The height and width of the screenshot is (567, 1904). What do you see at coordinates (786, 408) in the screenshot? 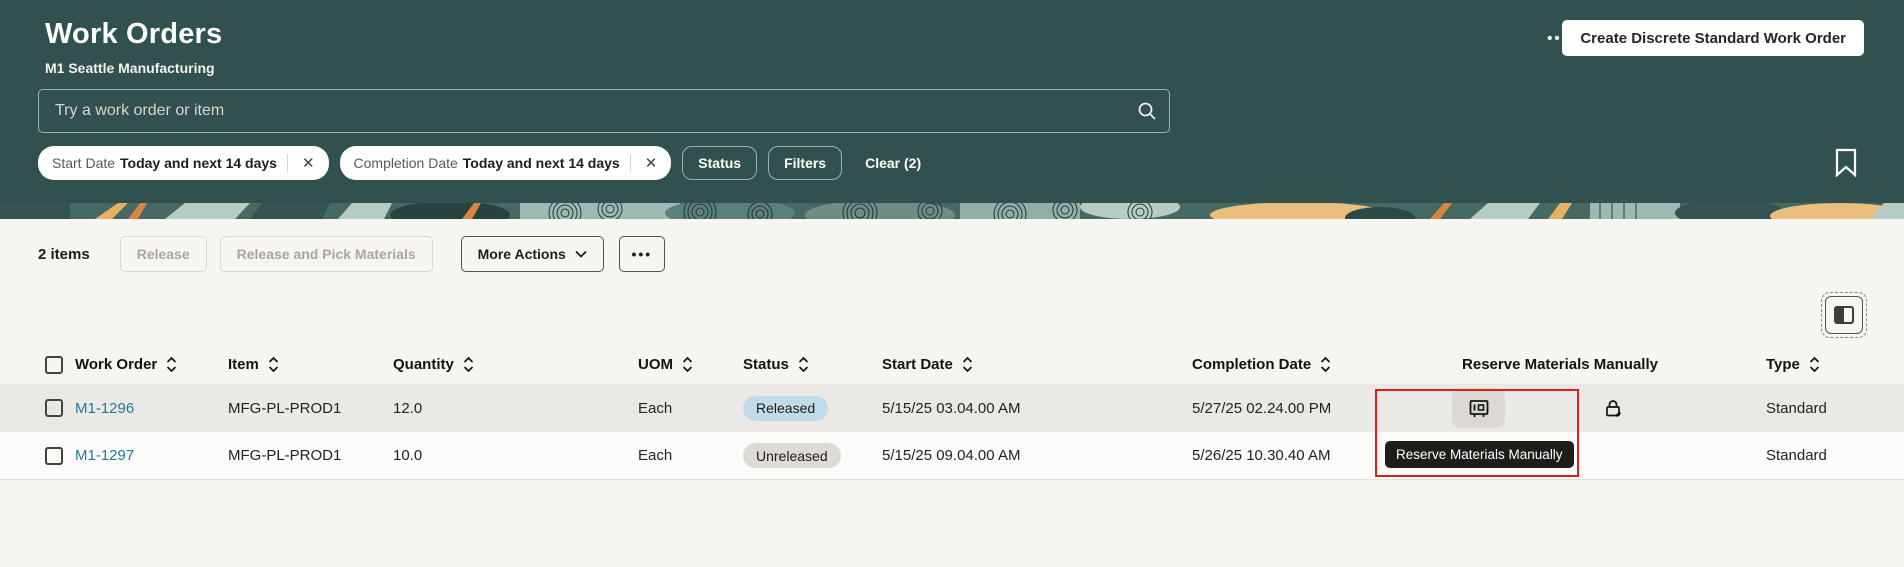
I see `status-badge: Released` at bounding box center [786, 408].